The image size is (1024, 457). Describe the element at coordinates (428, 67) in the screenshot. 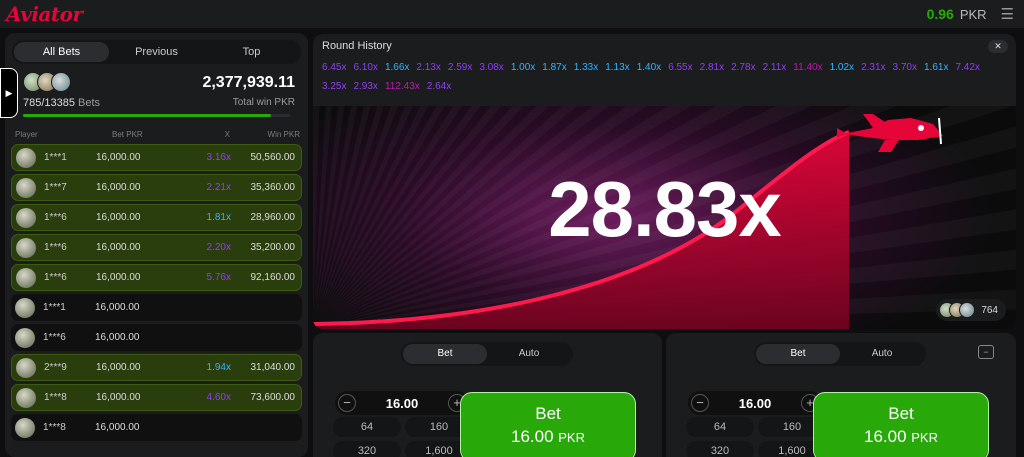

I see `history-multiplier: 2.13x` at that location.